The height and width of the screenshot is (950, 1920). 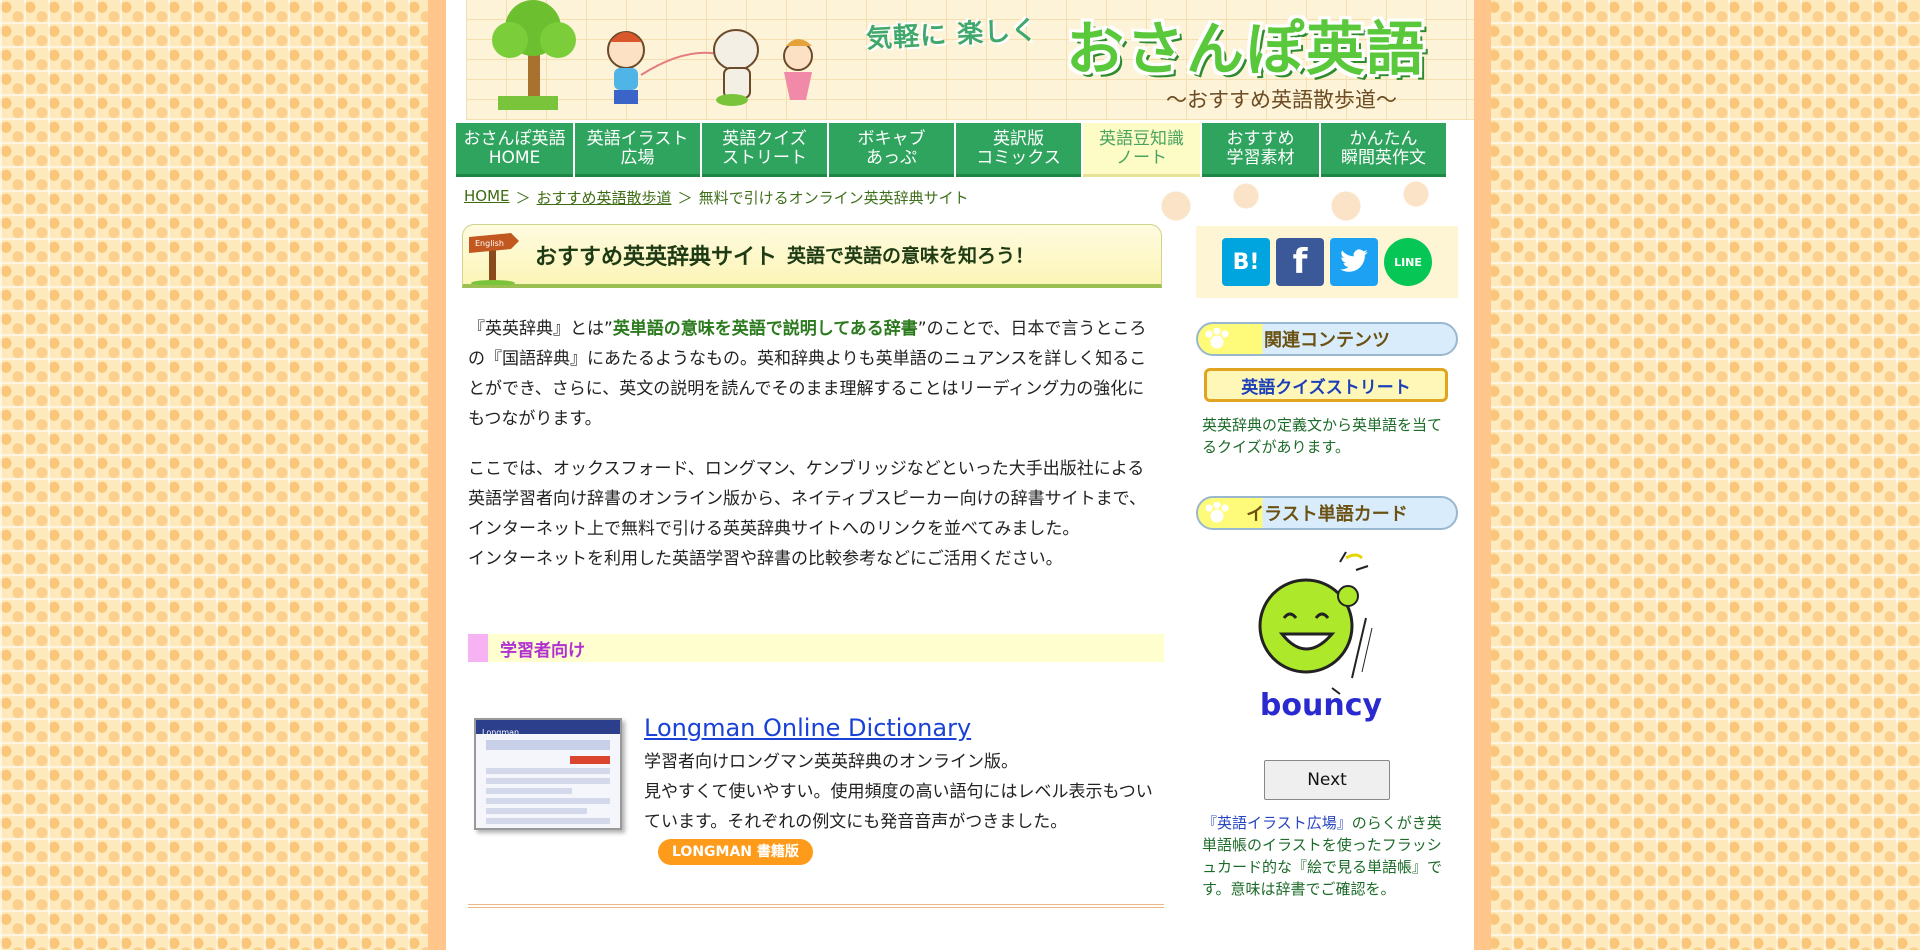 I want to click on nav-item-materials: おすすめ 学習素材, so click(x=1260, y=150).